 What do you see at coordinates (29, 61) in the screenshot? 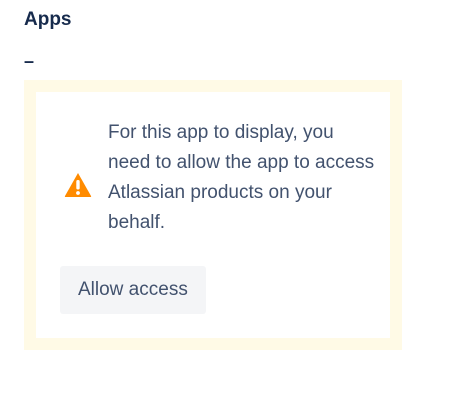
I see `section-dash: –` at bounding box center [29, 61].